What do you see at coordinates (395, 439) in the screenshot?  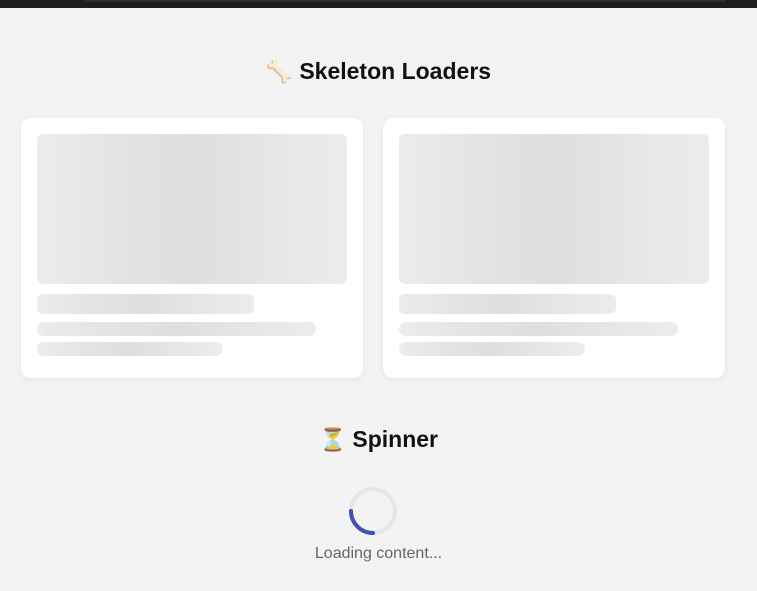 I see `section-title-text: Spinner` at bounding box center [395, 439].